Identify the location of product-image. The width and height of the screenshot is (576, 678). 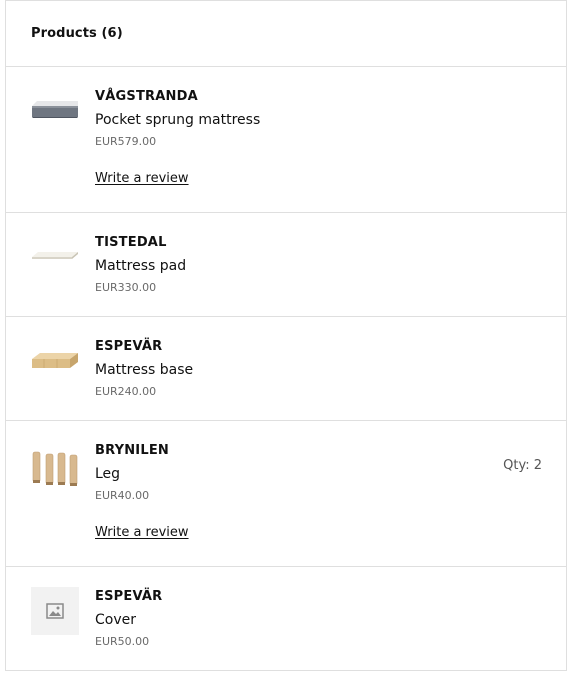
(55, 611).